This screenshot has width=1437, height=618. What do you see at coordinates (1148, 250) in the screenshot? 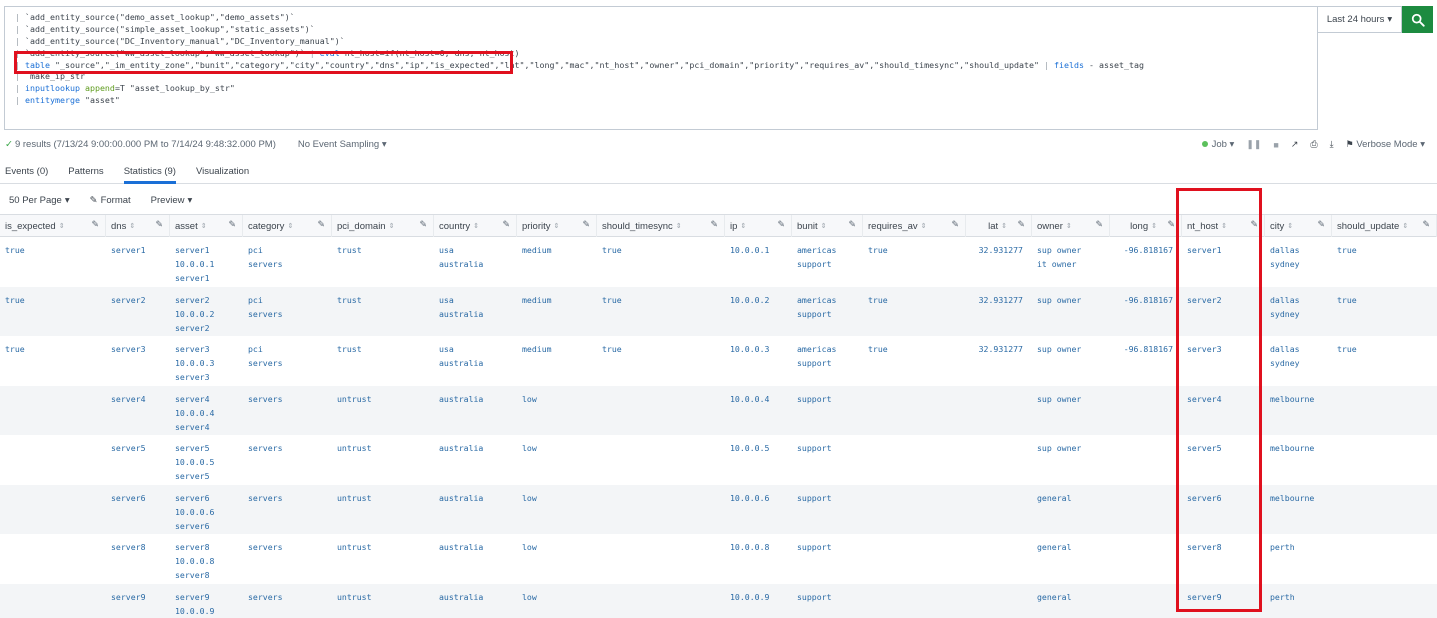
I see `cell-long: -96.818167` at bounding box center [1148, 250].